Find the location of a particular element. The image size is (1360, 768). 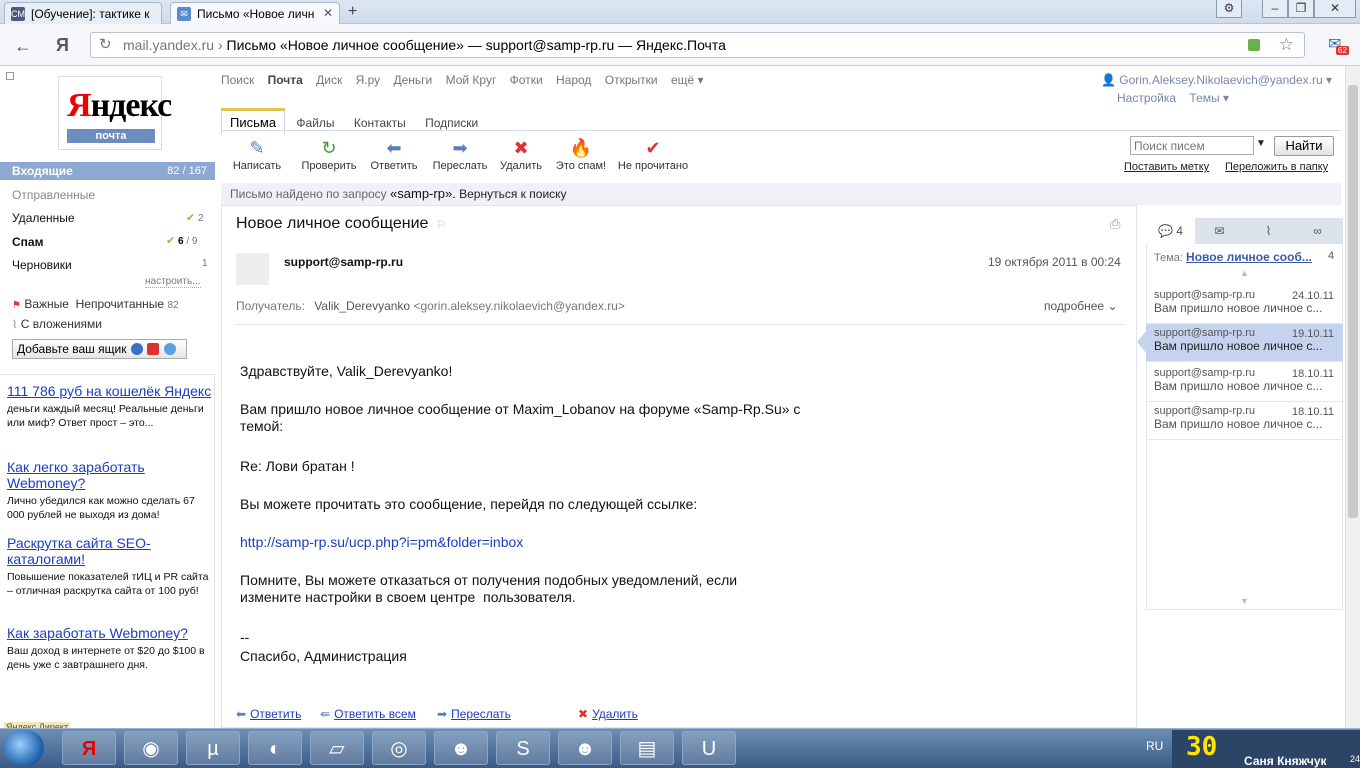

back-icon: ← is located at coordinates (23, 46).